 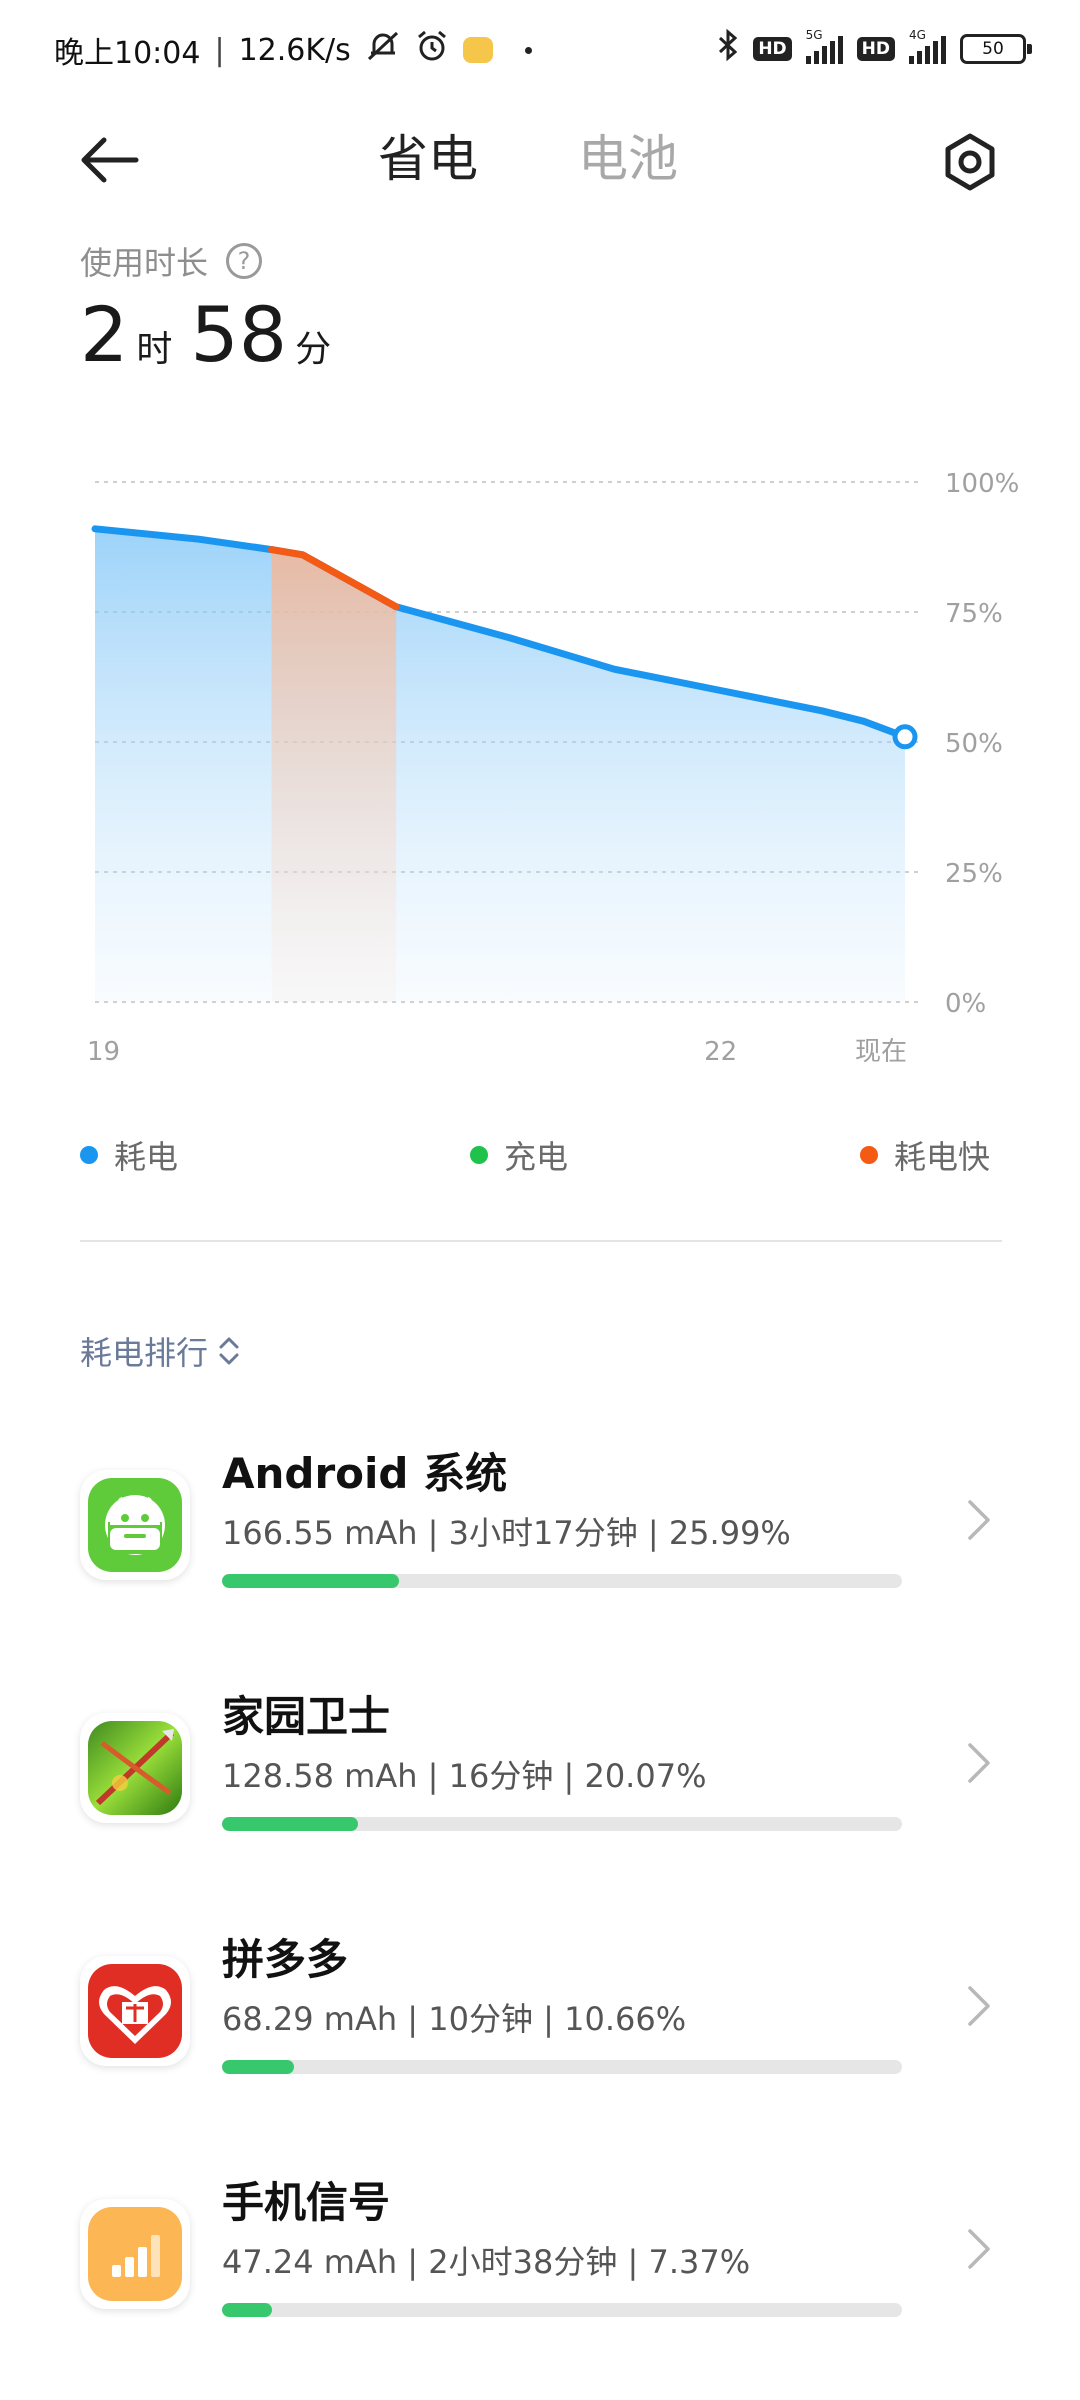 I want to click on legend-charge: 充电, so click(x=519, y=1155).